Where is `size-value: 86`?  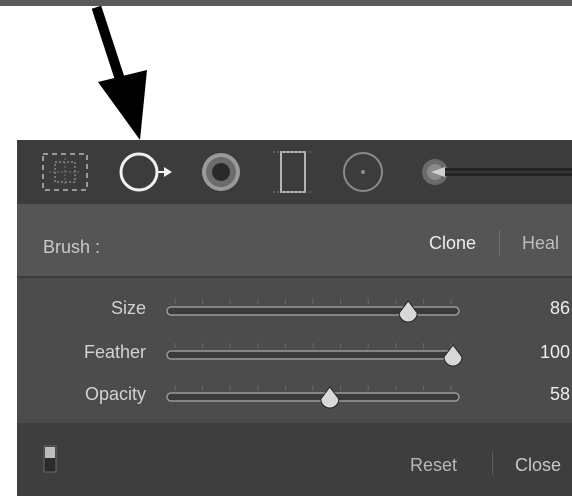 size-value: 86 is located at coordinates (559, 308).